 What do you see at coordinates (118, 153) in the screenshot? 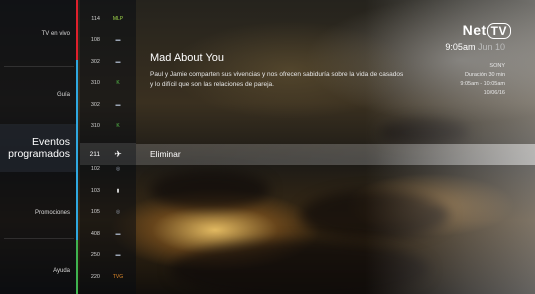
I see `plane-logo-icon: ✈` at bounding box center [118, 153].